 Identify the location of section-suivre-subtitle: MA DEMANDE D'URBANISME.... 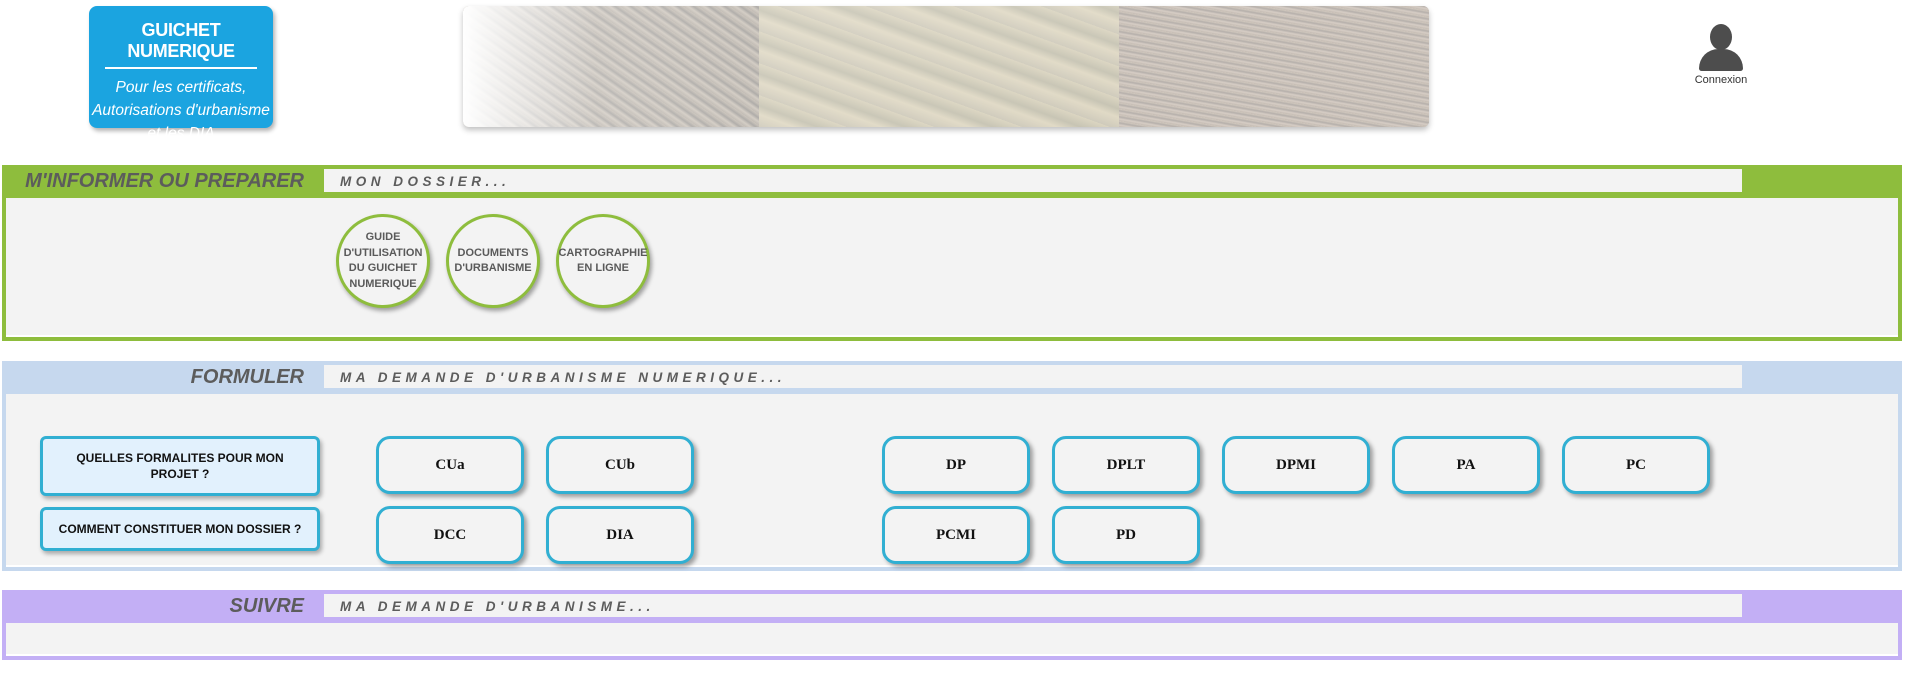
(1033, 605).